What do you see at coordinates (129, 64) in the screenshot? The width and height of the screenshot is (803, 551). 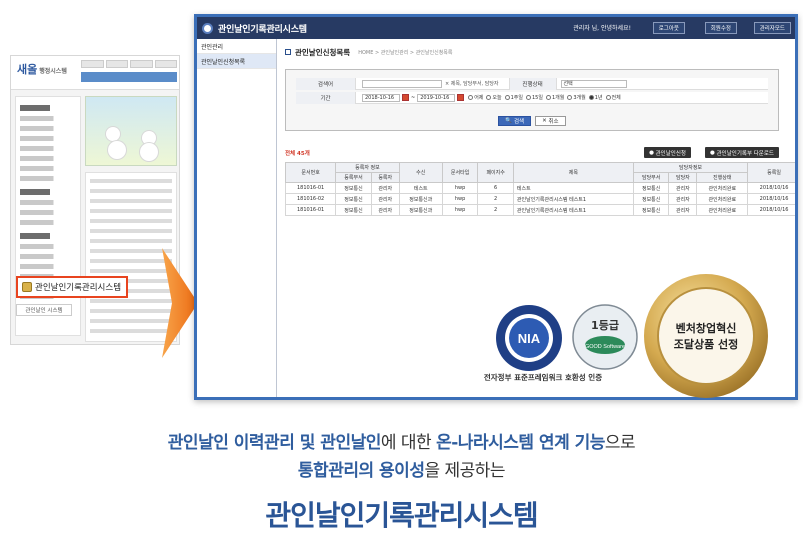 I see `mini-topnav` at bounding box center [129, 64].